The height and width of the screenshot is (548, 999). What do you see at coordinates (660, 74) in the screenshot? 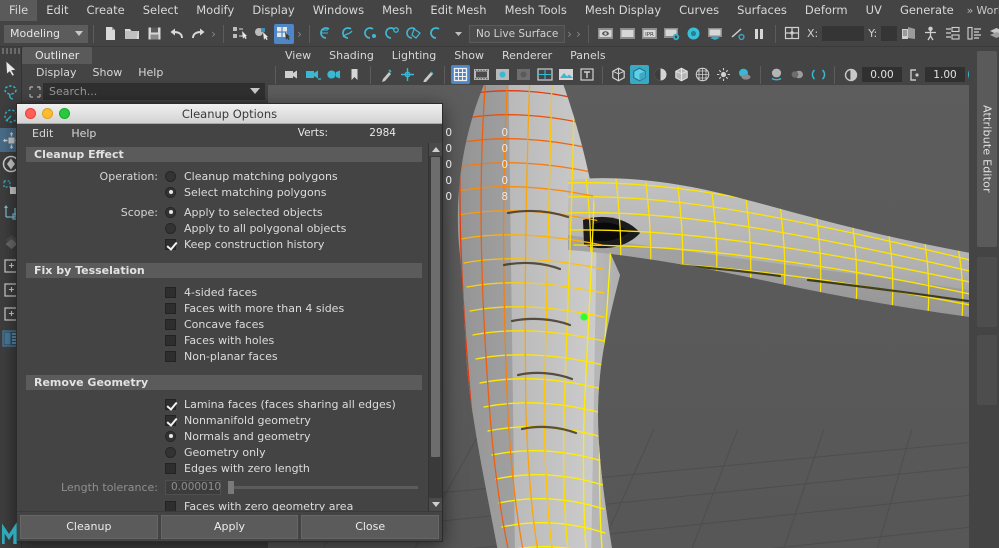
I see `smooth-shade-selected-icon` at bounding box center [660, 74].